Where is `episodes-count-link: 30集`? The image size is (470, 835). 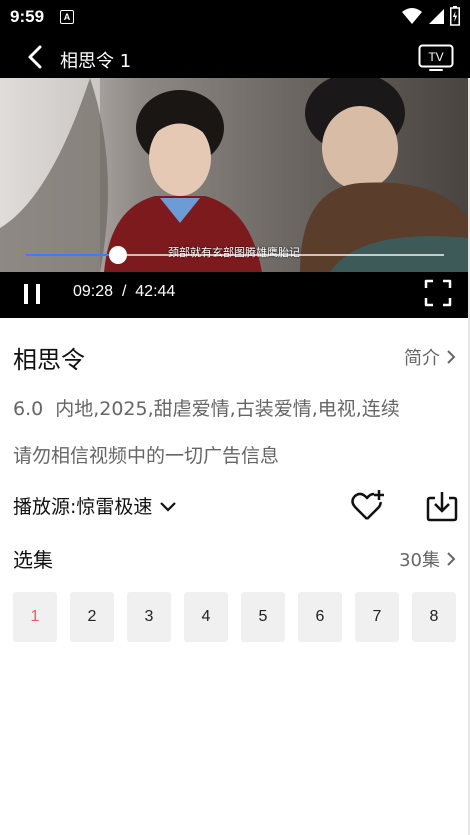
episodes-count-link: 30集 is located at coordinates (427, 559).